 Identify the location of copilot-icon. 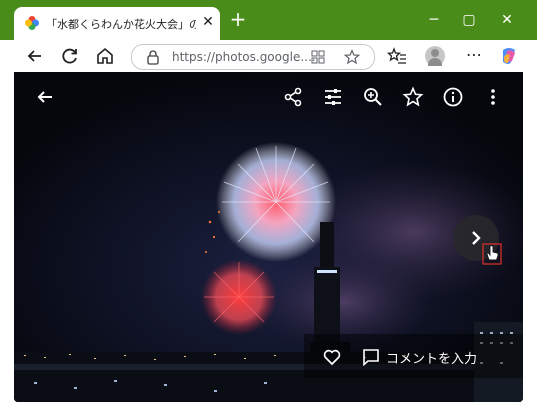
(509, 56).